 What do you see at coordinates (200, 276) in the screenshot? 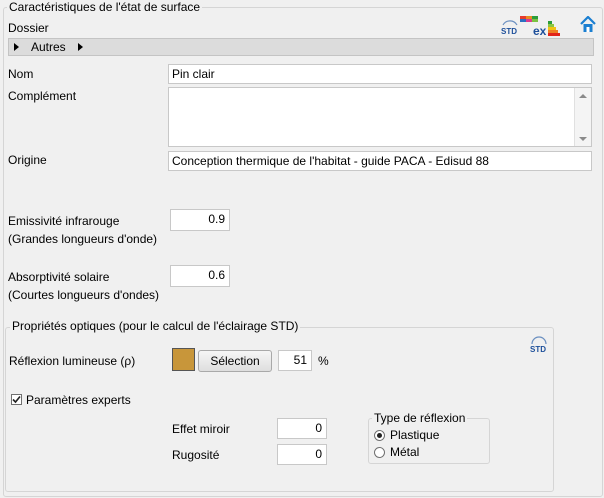
I see `absorptivity-input: 0.6` at bounding box center [200, 276].